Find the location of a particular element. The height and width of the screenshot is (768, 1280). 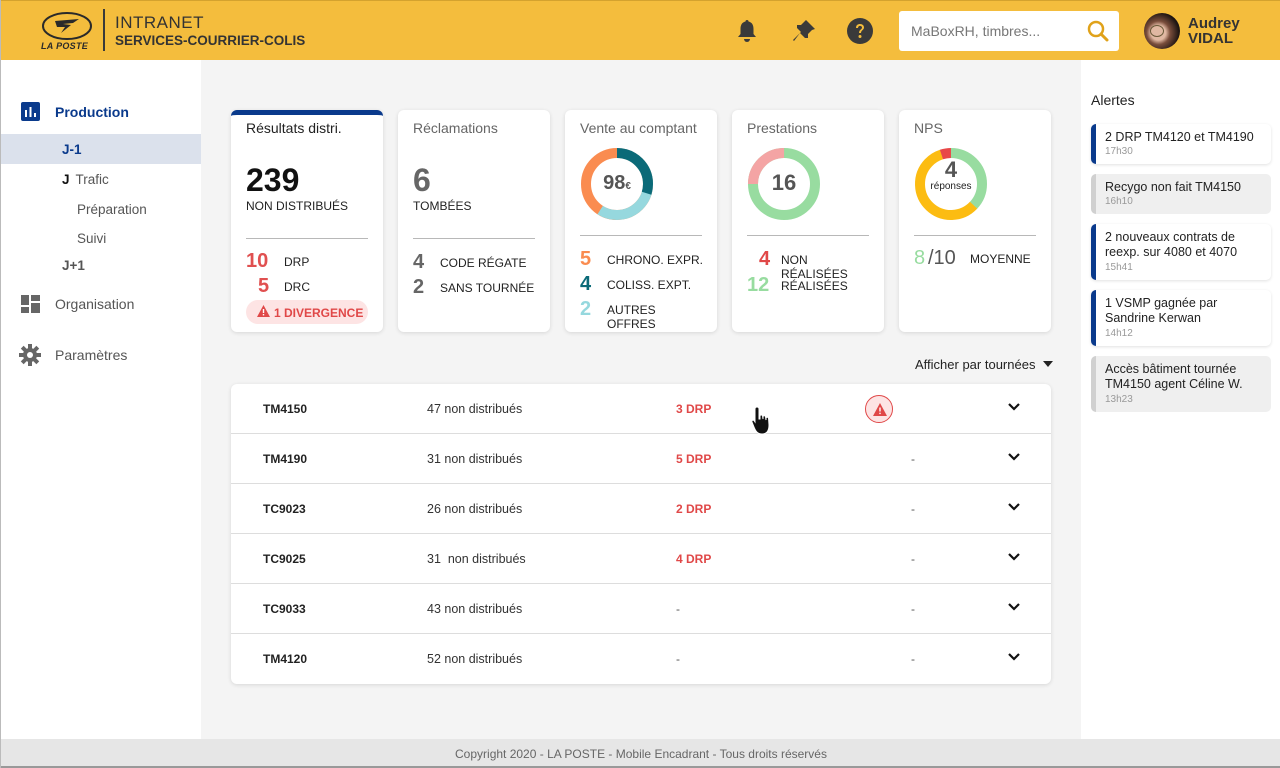

tour-non-distribues: 43 non distribués is located at coordinates (475, 609).